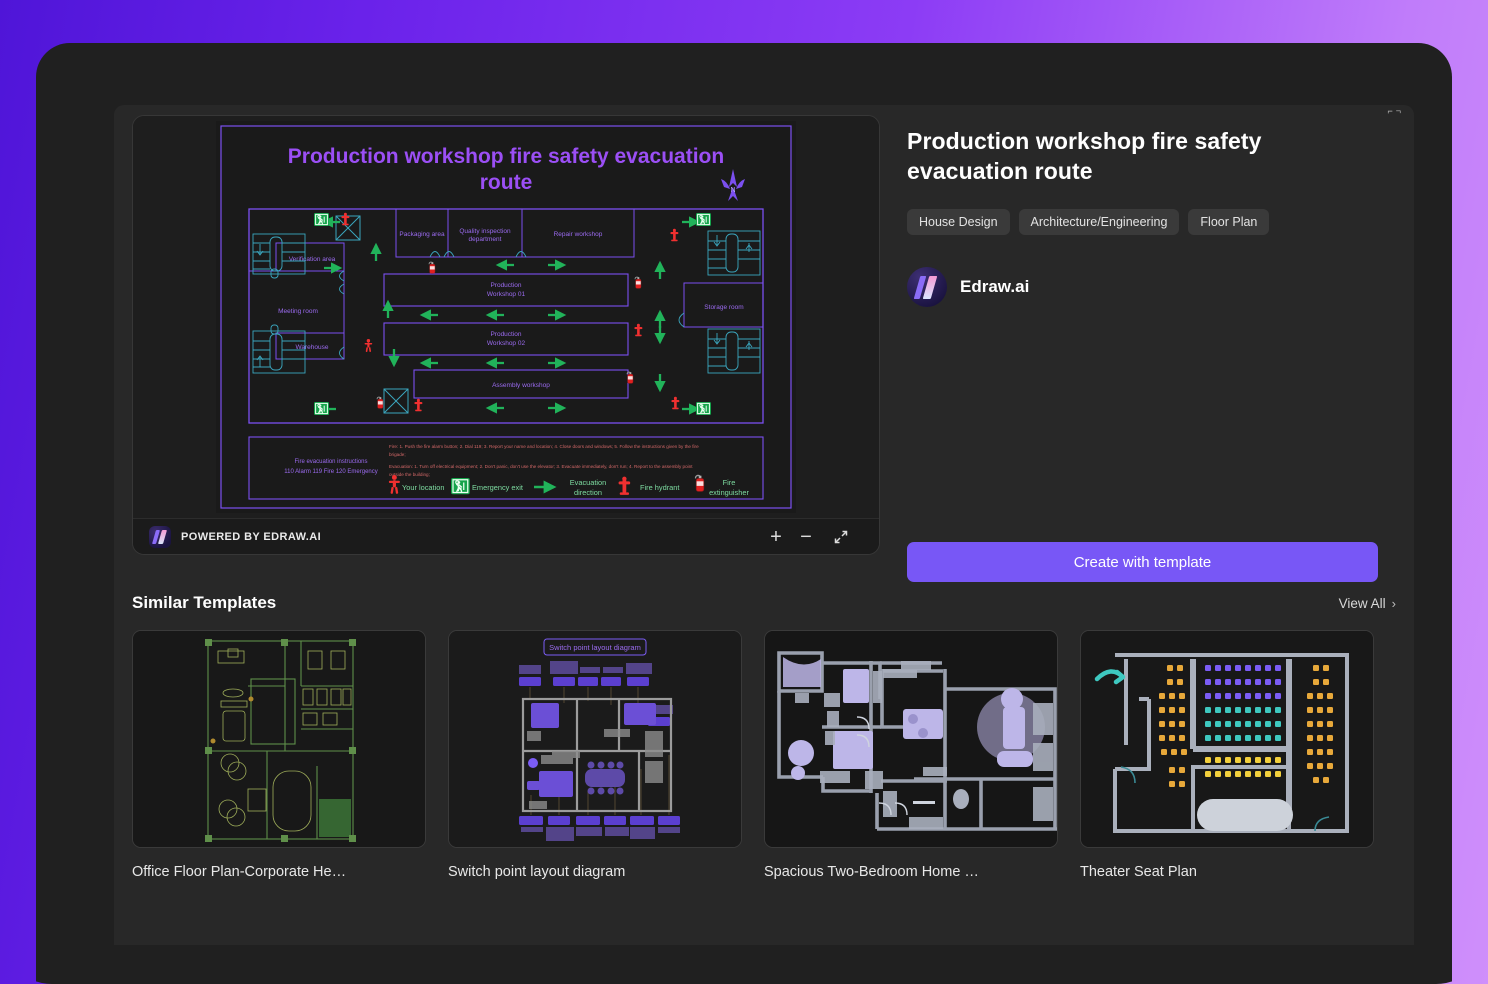 The height and width of the screenshot is (984, 1488). What do you see at coordinates (723, 307) in the screenshot?
I see `svg-text: Storage room` at bounding box center [723, 307].